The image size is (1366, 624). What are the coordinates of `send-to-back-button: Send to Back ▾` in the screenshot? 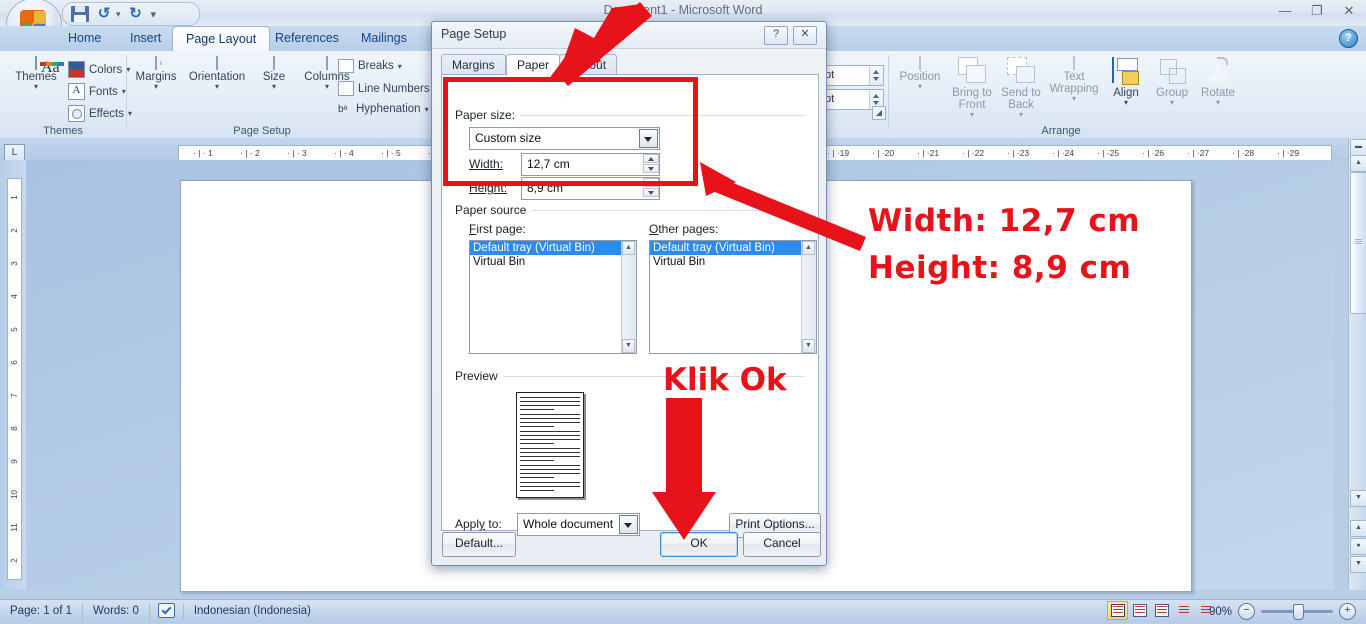 It's located at (1021, 88).